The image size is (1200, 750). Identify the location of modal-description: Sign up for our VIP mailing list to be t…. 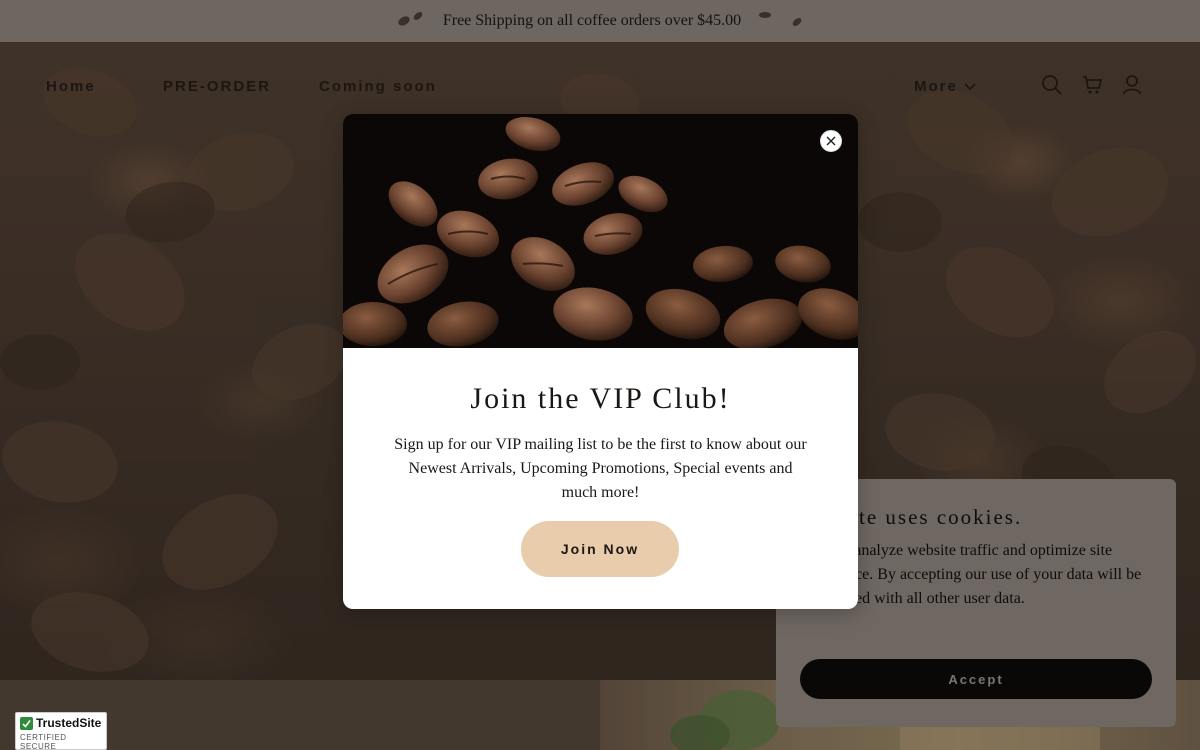
(600, 468).